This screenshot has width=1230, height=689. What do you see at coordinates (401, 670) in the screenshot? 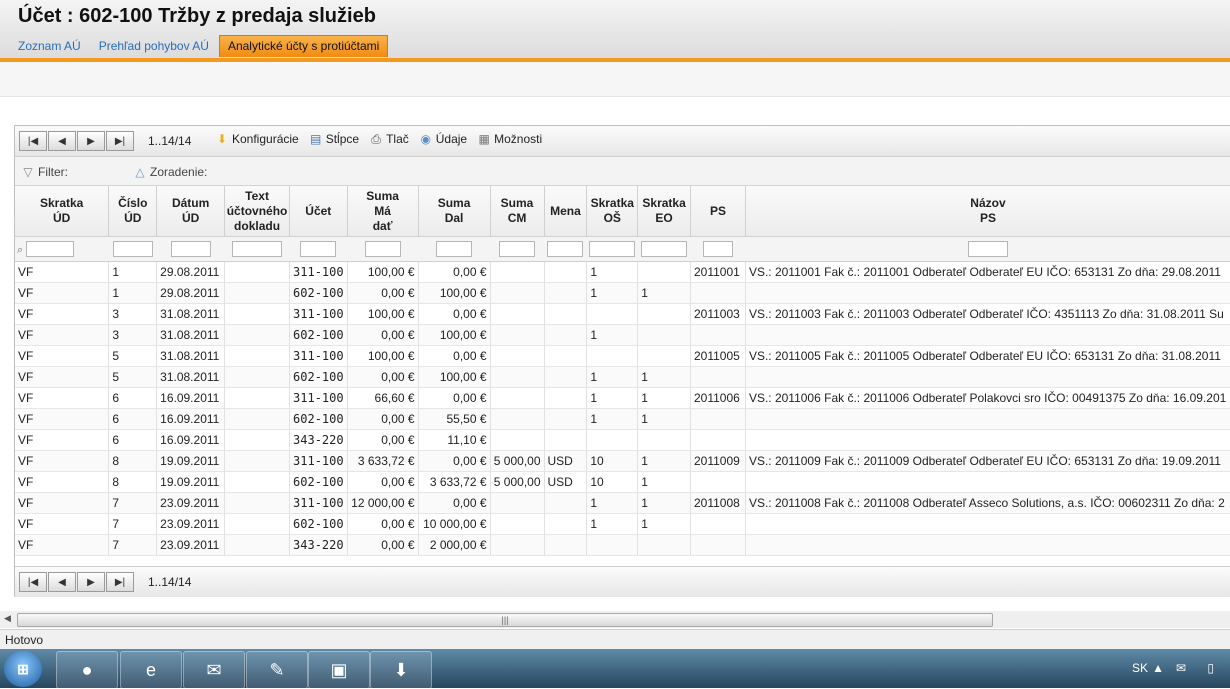
I see `download-app-taskbar-button: ⬇` at bounding box center [401, 670].